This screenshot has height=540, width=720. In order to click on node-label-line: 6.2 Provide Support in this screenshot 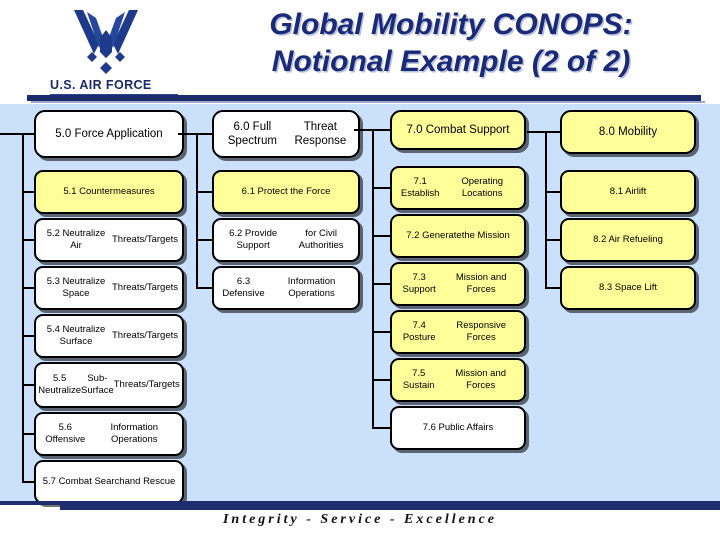, I will do `click(253, 239)`.